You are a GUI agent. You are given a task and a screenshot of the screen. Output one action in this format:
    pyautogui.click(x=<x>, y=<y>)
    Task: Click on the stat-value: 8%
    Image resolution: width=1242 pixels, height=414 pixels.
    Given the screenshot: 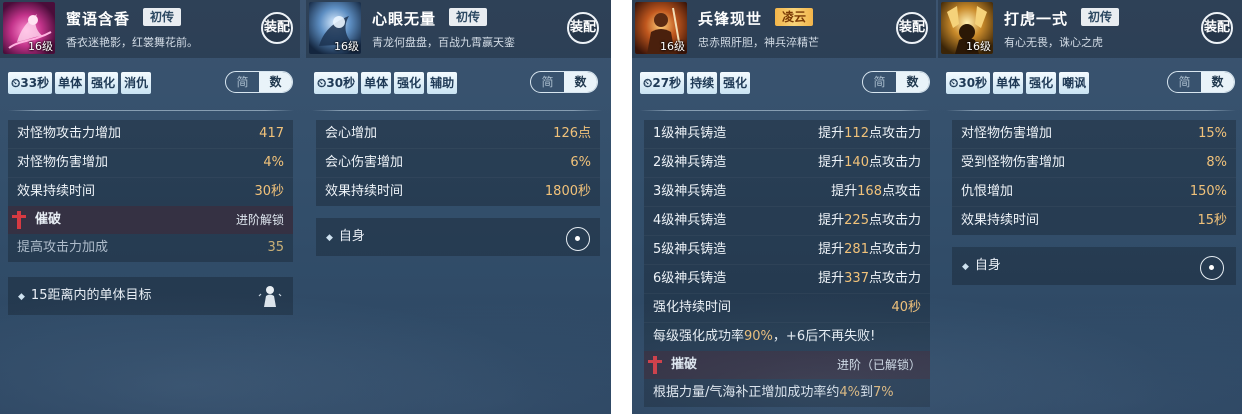 What is the action you would take?
    pyautogui.click(x=1216, y=162)
    